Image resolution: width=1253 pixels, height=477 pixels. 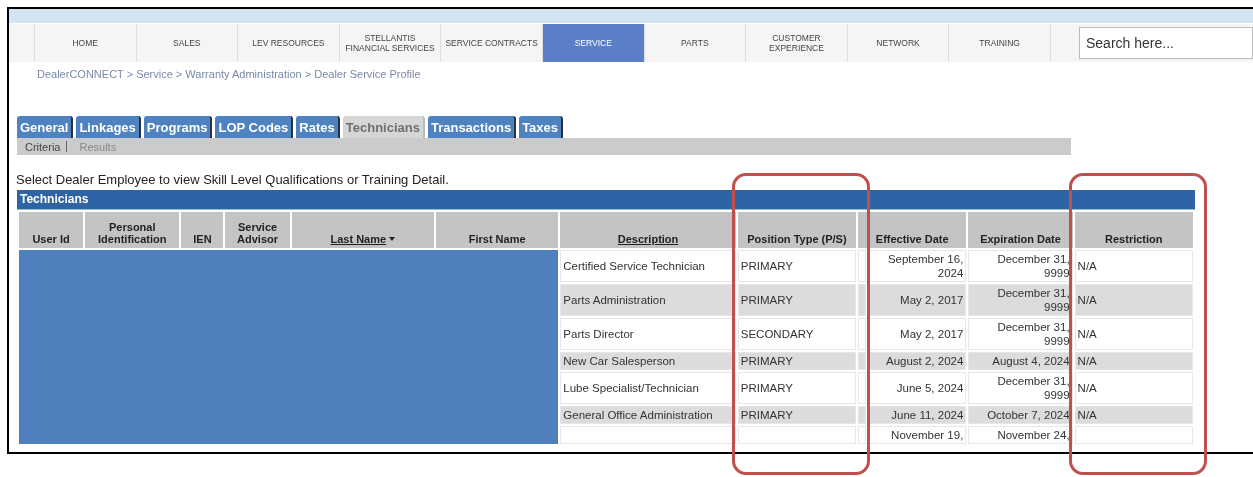 What do you see at coordinates (1020, 415) in the screenshot?
I see `table-cell: October 7, 2024` at bounding box center [1020, 415].